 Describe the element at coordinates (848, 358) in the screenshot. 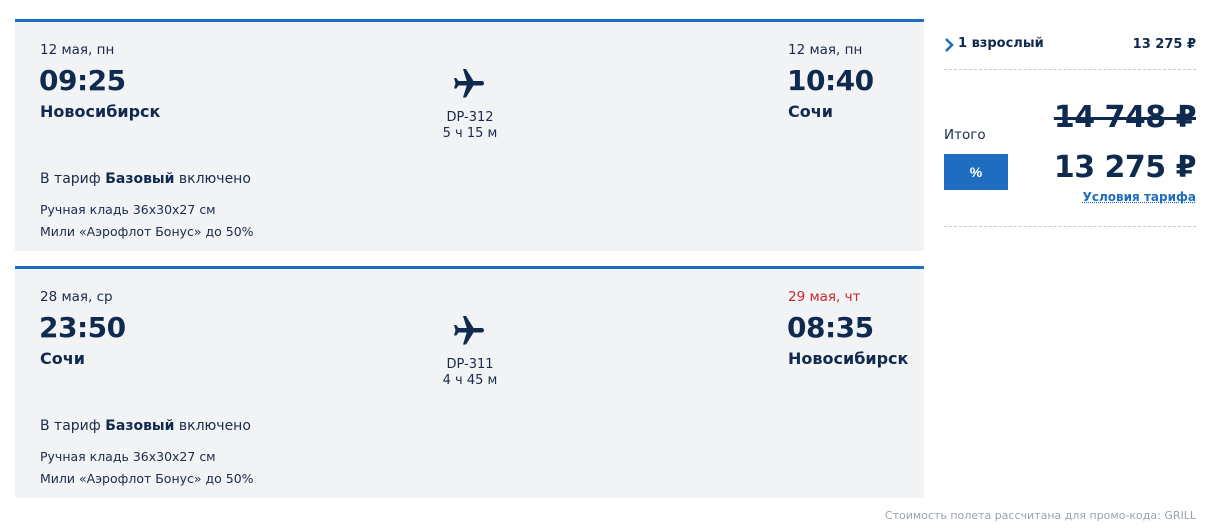

I see `arrival-city: Новосибирск` at that location.